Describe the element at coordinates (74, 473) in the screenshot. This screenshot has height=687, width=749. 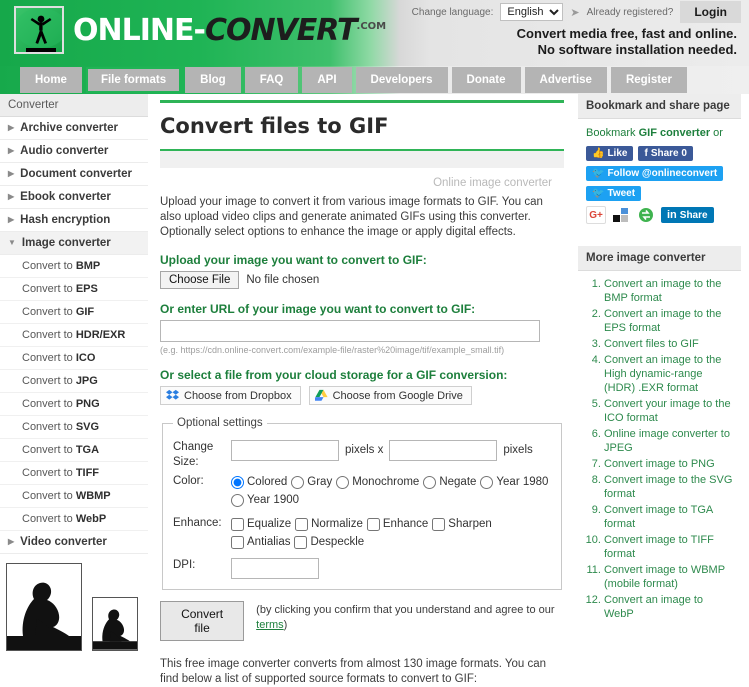
I see `sidebar-subitem-tiff: Convert to TIFF` at that location.